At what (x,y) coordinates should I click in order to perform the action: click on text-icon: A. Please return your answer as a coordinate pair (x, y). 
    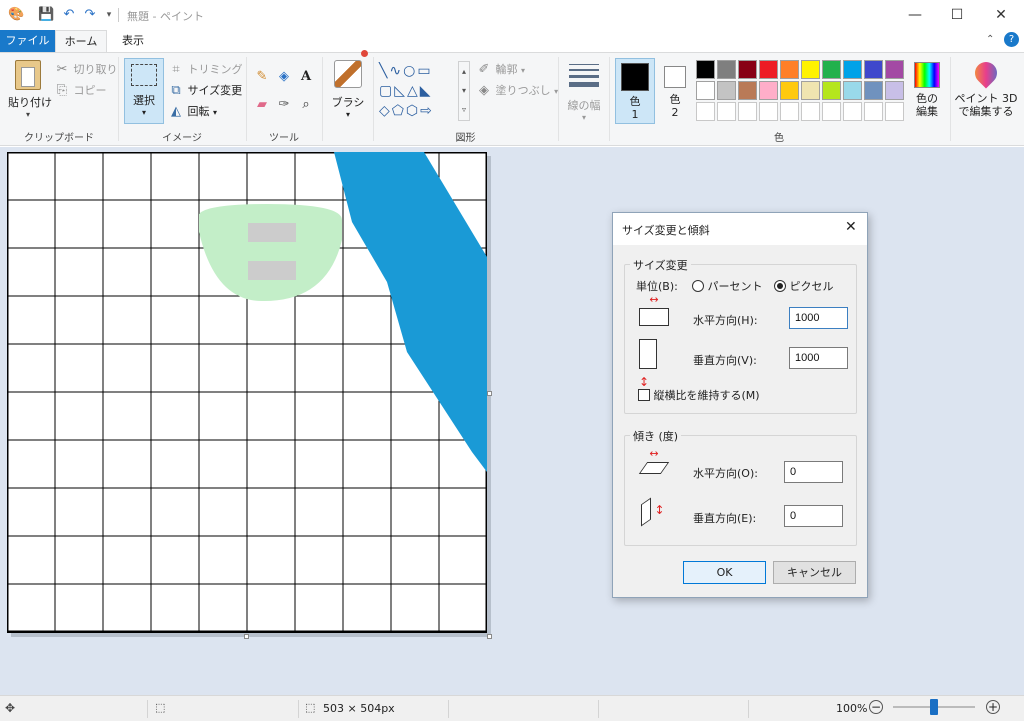
    Looking at the image, I should click on (306, 77).